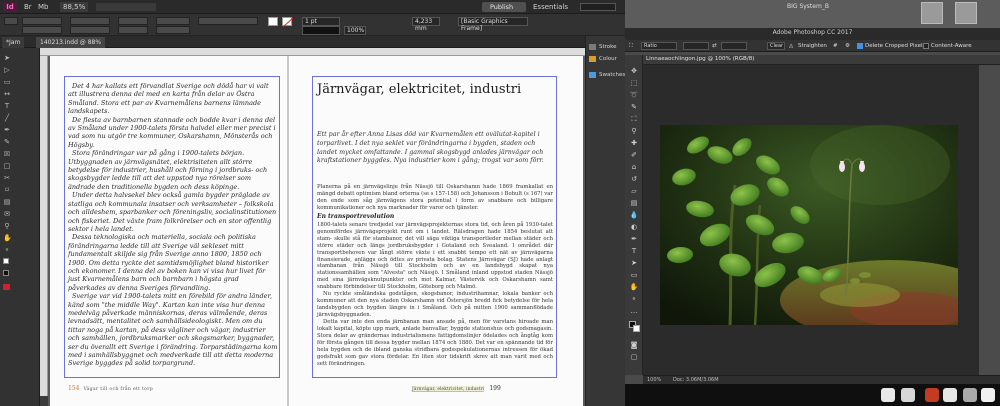  Describe the element at coordinates (74, 7) in the screenshot. I see `zoom-level: 88,5%` at that location.